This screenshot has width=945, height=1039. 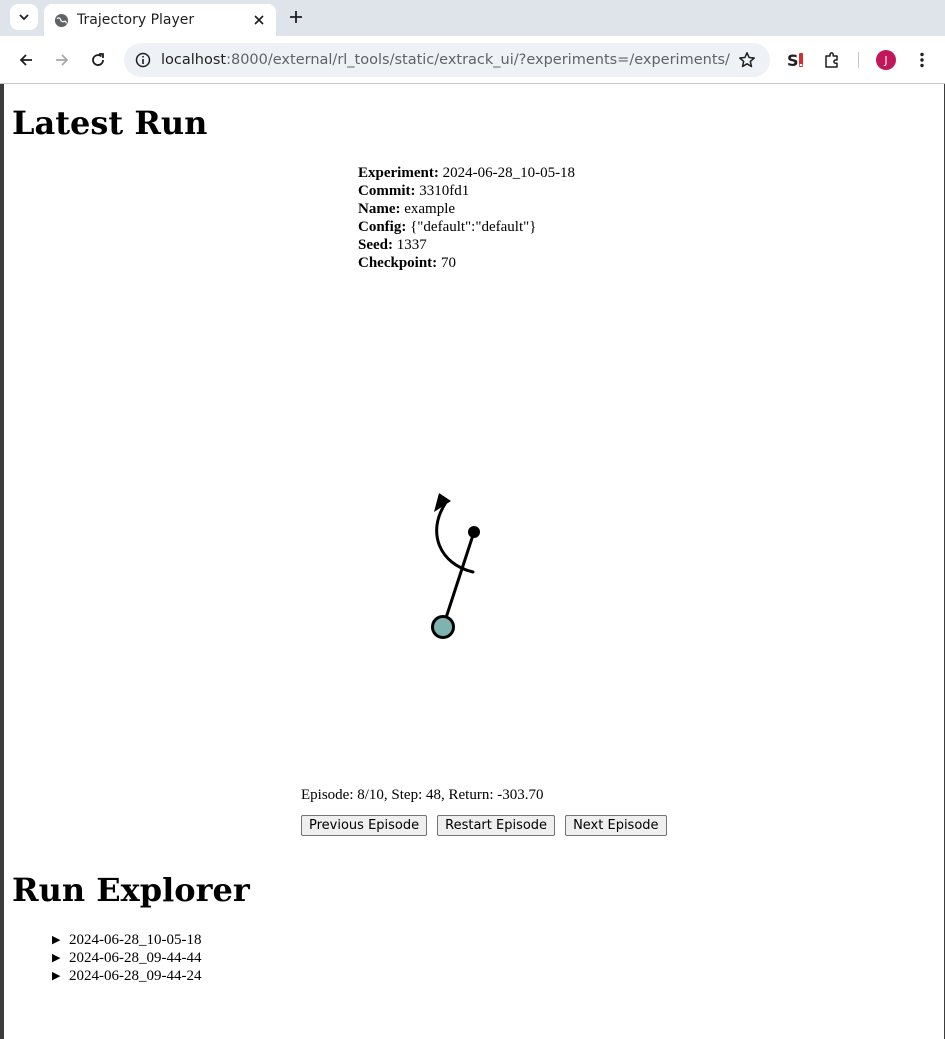 I want to click on new-tab-button, so click(x=296, y=17).